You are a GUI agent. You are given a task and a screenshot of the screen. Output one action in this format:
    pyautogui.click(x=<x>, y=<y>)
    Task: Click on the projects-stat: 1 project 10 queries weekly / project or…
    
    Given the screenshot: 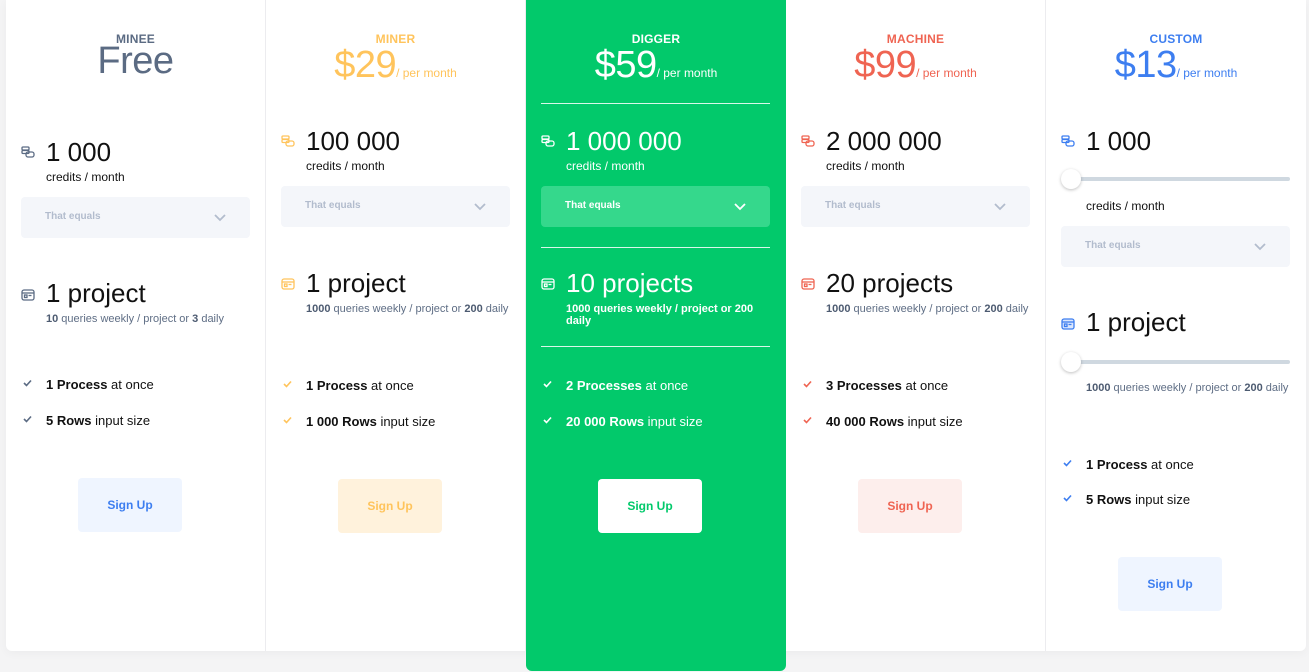 What is the action you would take?
    pyautogui.click(x=138, y=304)
    